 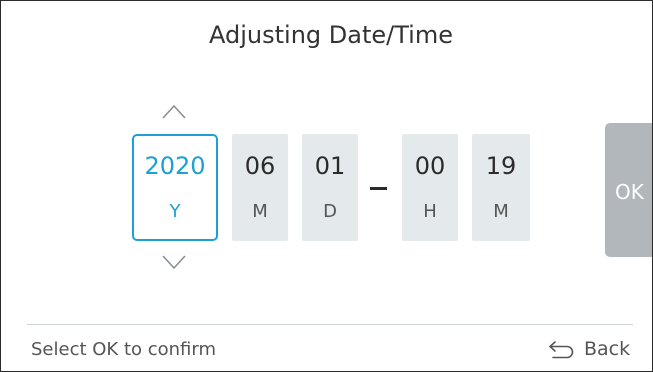 I want to click on ok-button: OK, so click(x=628, y=190).